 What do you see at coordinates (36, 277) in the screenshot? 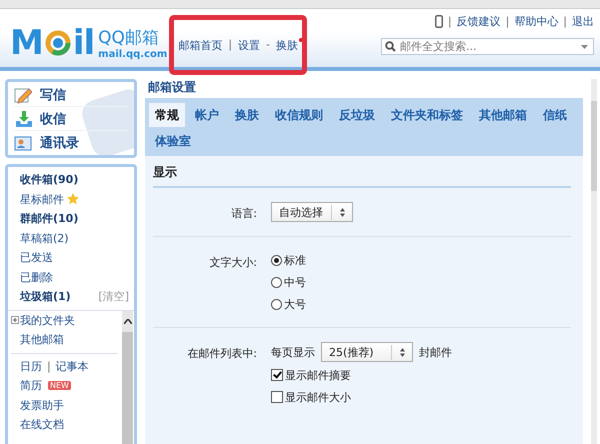
I see `folder-link: 已删除` at bounding box center [36, 277].